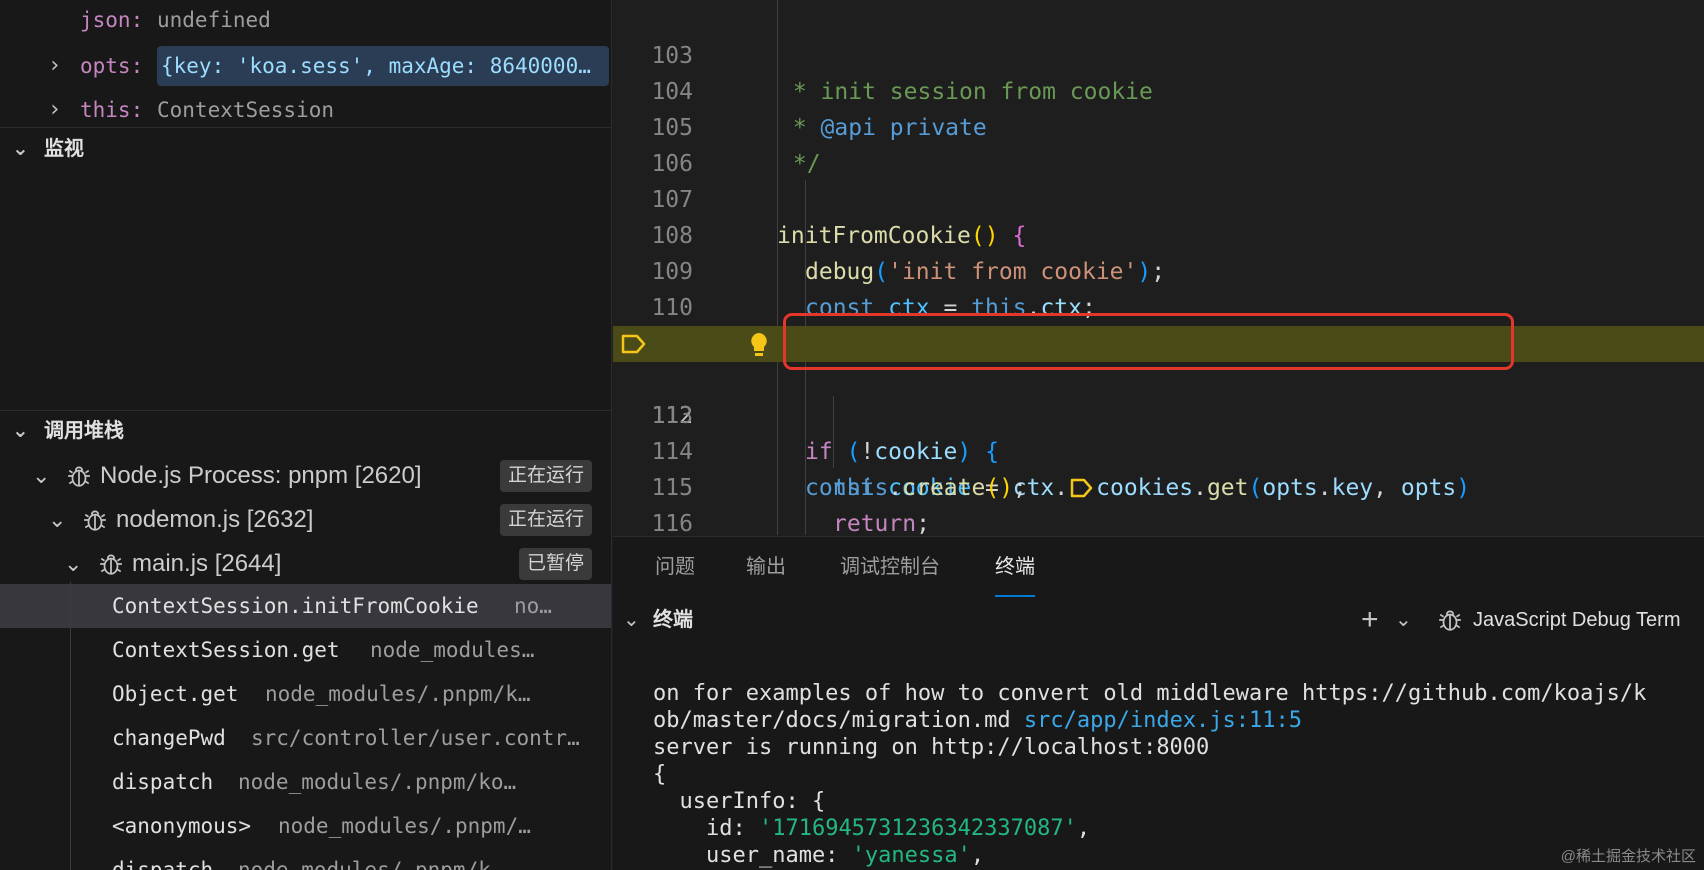 This screenshot has width=1704, height=870. Describe the element at coordinates (215, 519) in the screenshot. I see `process-label: nodemon.js [2632]` at that location.